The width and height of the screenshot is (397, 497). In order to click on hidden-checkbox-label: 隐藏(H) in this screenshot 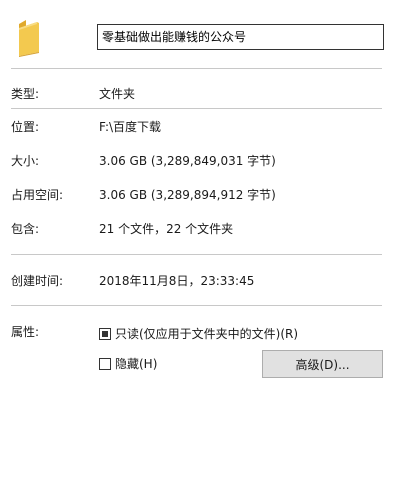, I will do `click(136, 364)`.